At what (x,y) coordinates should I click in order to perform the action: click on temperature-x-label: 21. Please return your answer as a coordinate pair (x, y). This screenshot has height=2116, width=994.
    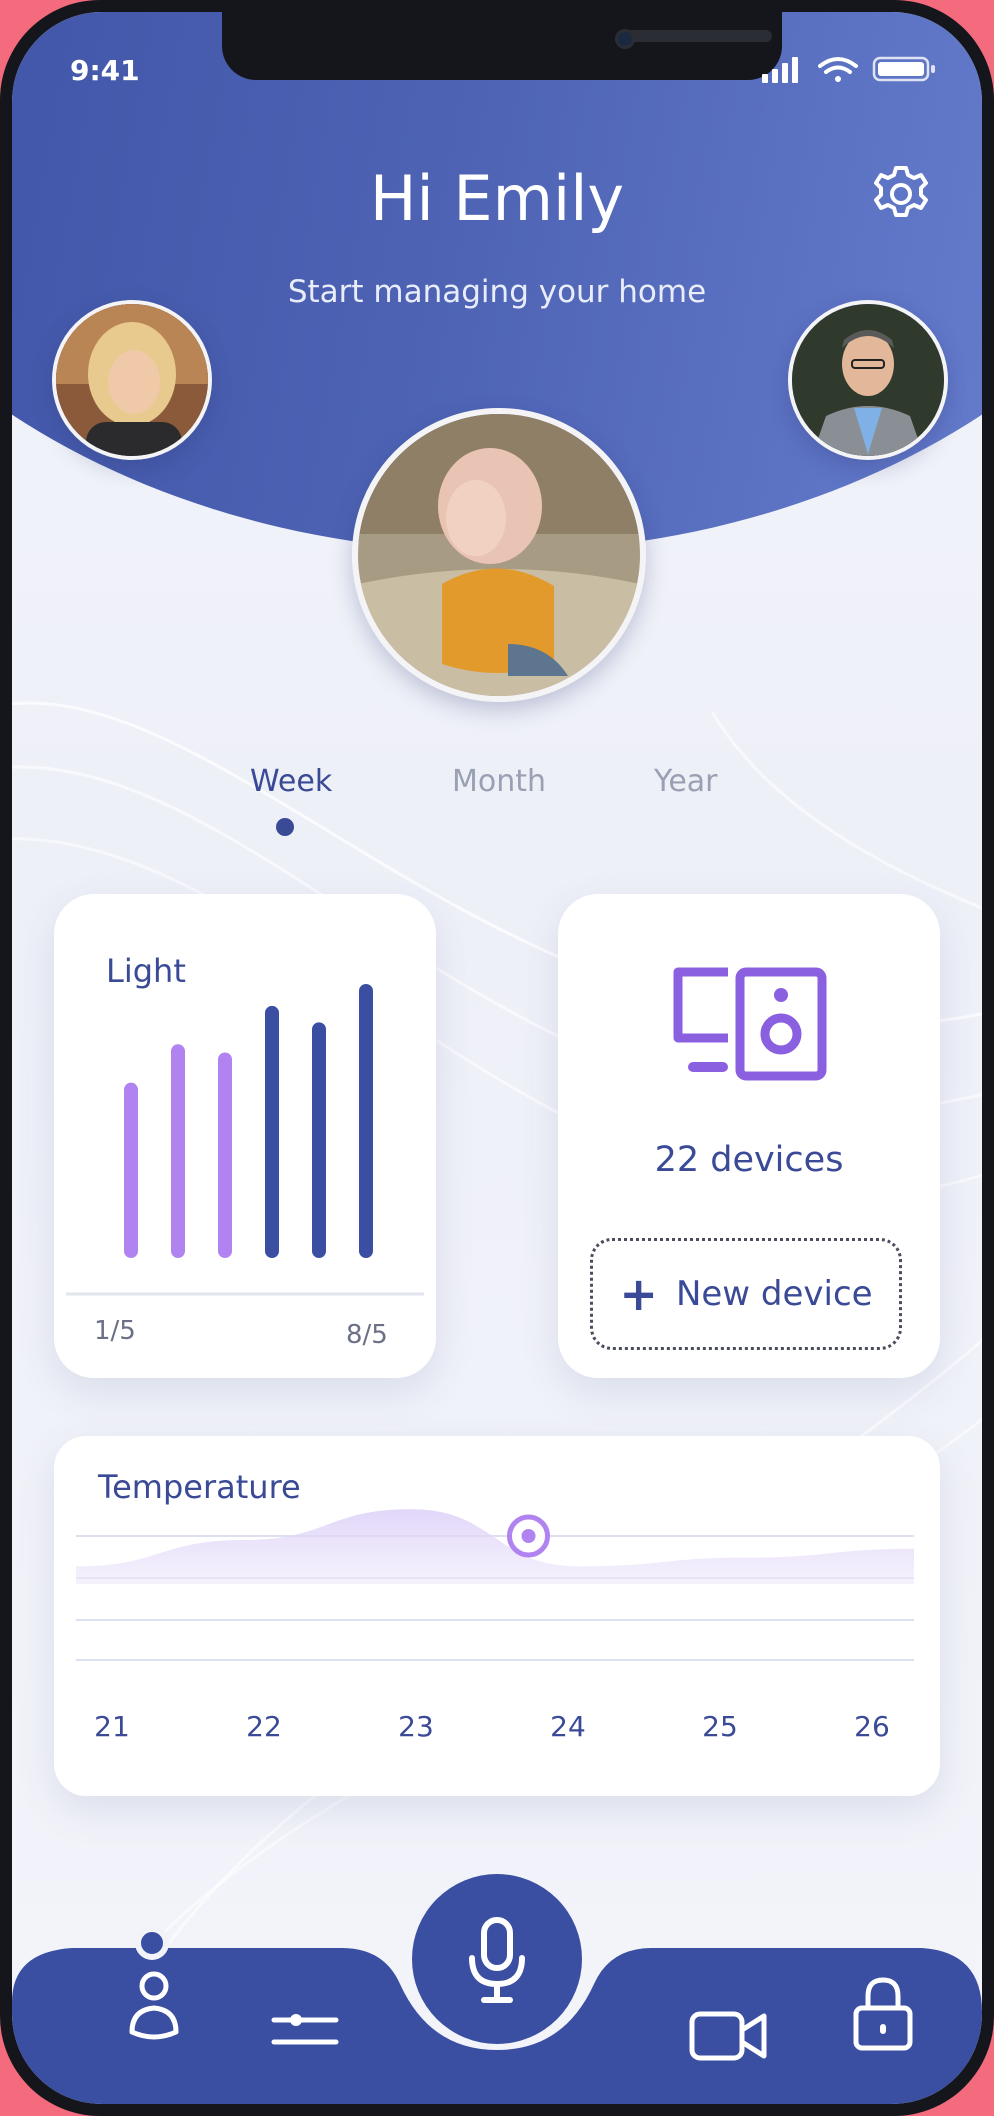
    Looking at the image, I should click on (112, 1726).